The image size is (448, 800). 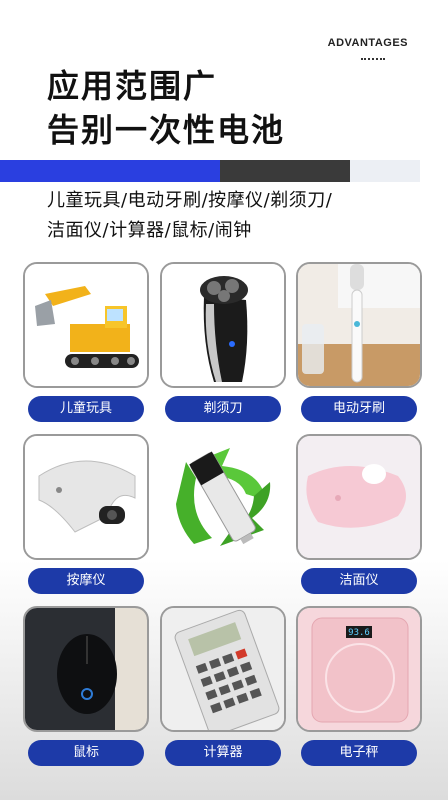 What do you see at coordinates (166, 130) in the screenshot?
I see `page-title-line2: 告别一次性电池` at bounding box center [166, 130].